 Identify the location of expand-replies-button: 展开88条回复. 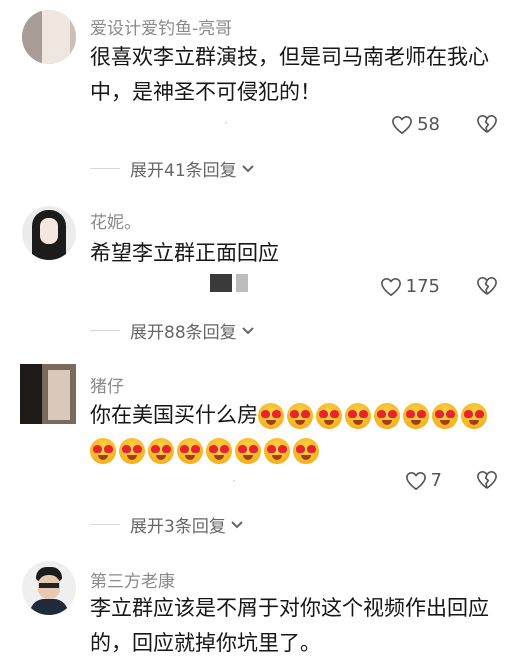
(172, 330).